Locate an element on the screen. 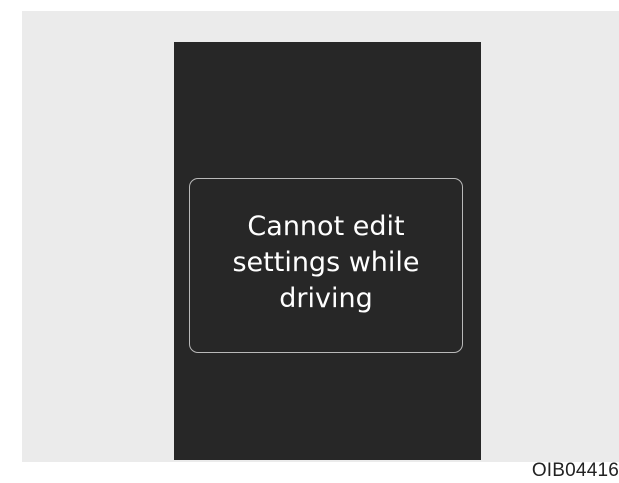  figure-code-label: OIB04416 is located at coordinates (575, 470).